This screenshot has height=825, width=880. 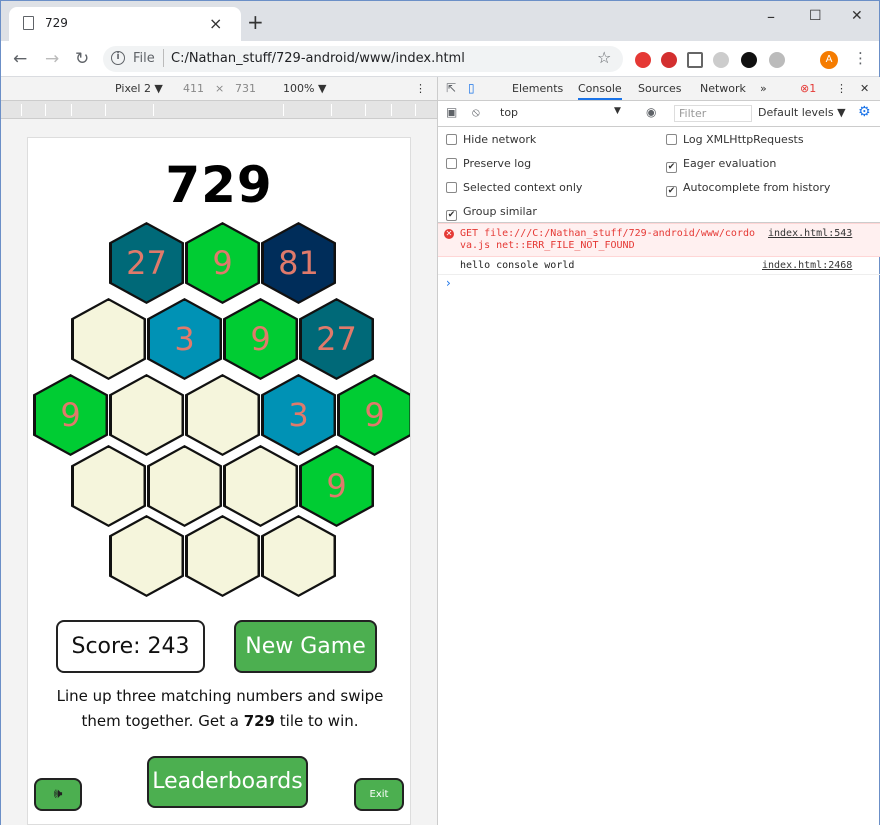 What do you see at coordinates (305, 646) in the screenshot?
I see `new-game-button: New Game` at bounding box center [305, 646].